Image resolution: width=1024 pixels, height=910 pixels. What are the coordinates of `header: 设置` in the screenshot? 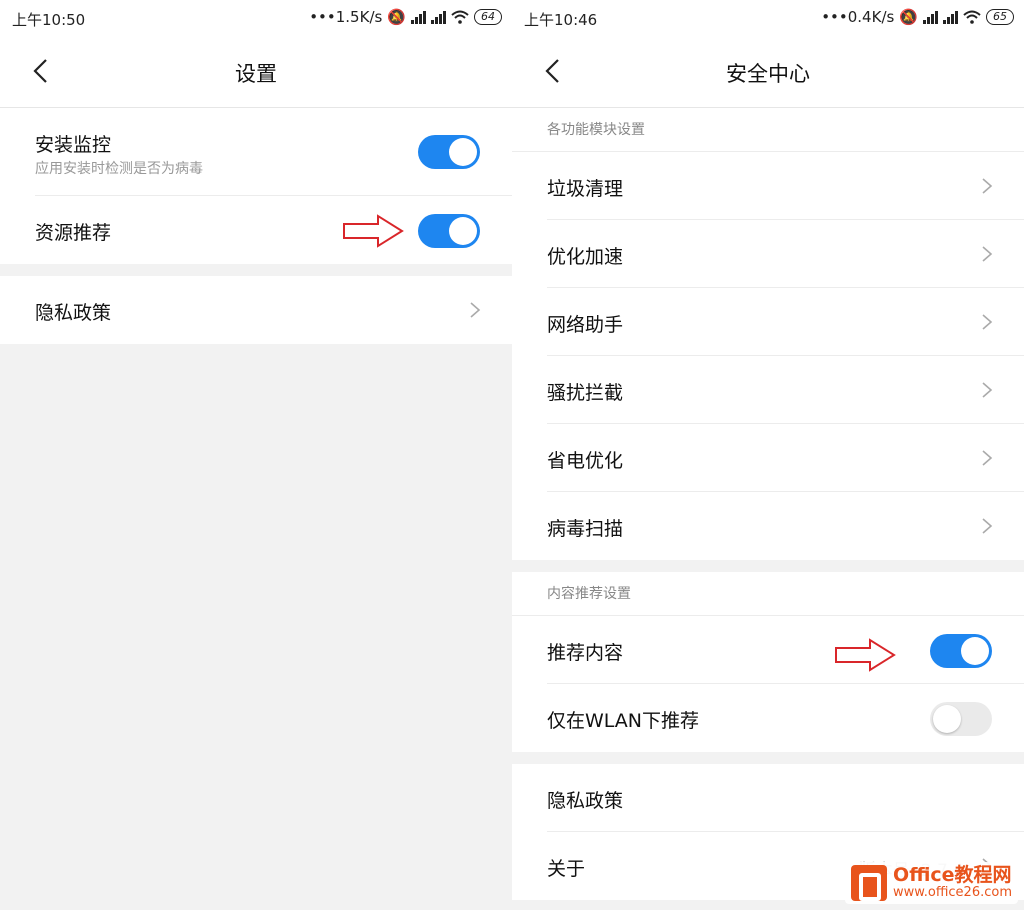 It's located at (256, 72).